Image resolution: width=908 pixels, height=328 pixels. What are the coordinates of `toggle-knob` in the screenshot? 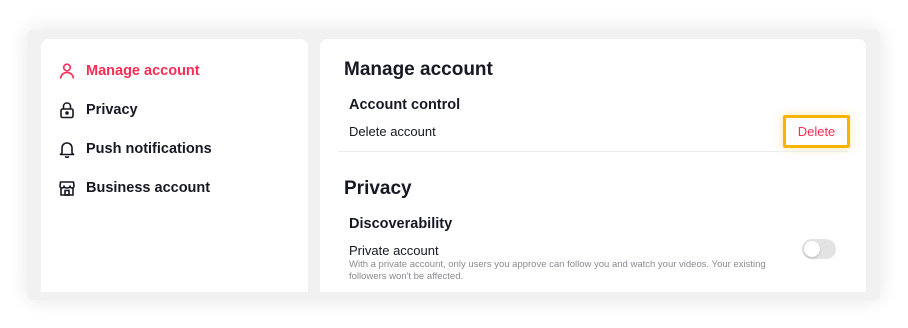 It's located at (812, 249).